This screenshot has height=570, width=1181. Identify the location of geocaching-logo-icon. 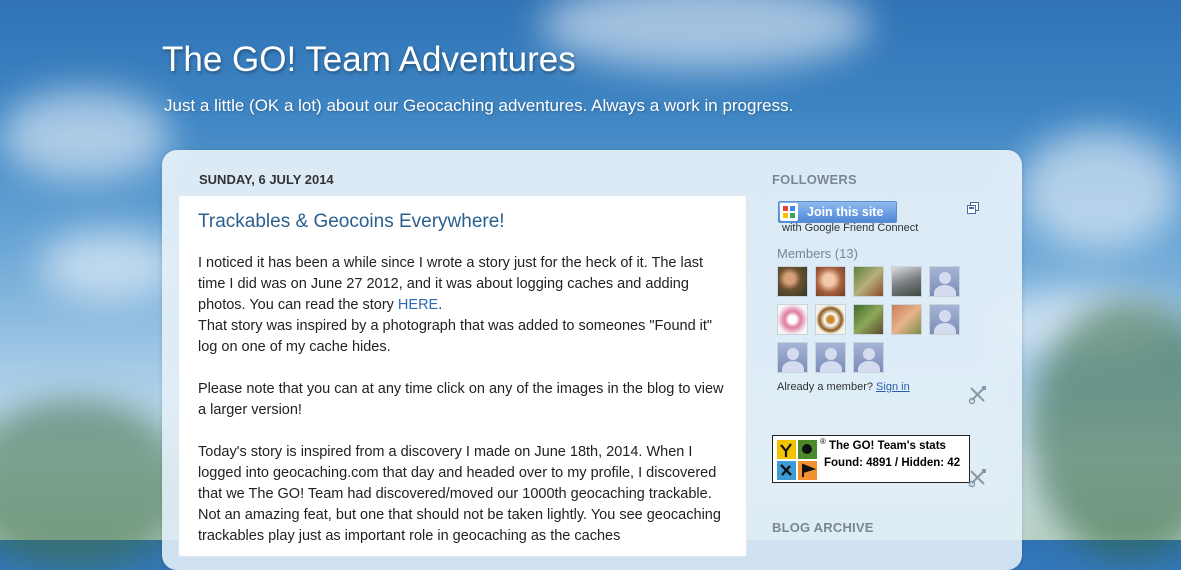
(797, 460).